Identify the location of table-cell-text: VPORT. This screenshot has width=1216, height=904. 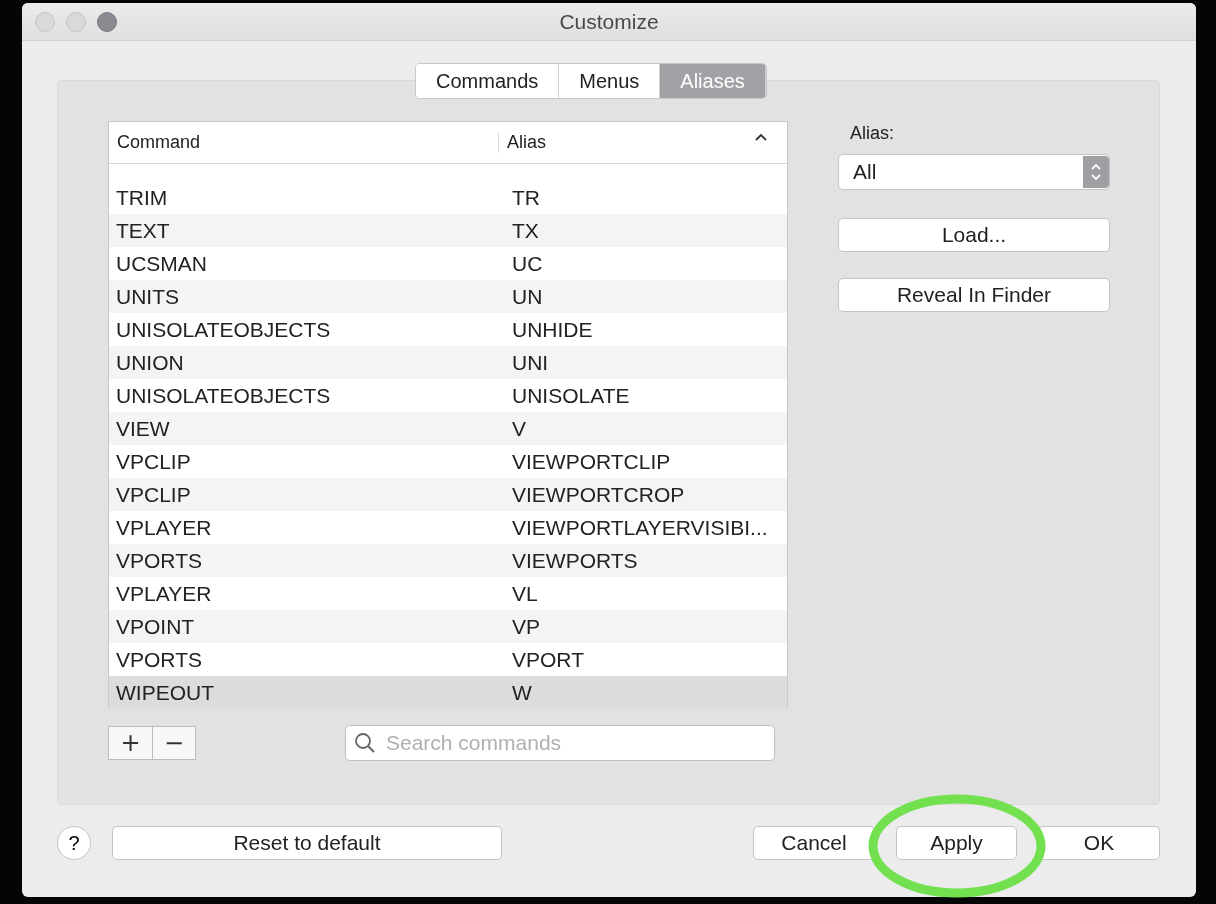
(548, 659).